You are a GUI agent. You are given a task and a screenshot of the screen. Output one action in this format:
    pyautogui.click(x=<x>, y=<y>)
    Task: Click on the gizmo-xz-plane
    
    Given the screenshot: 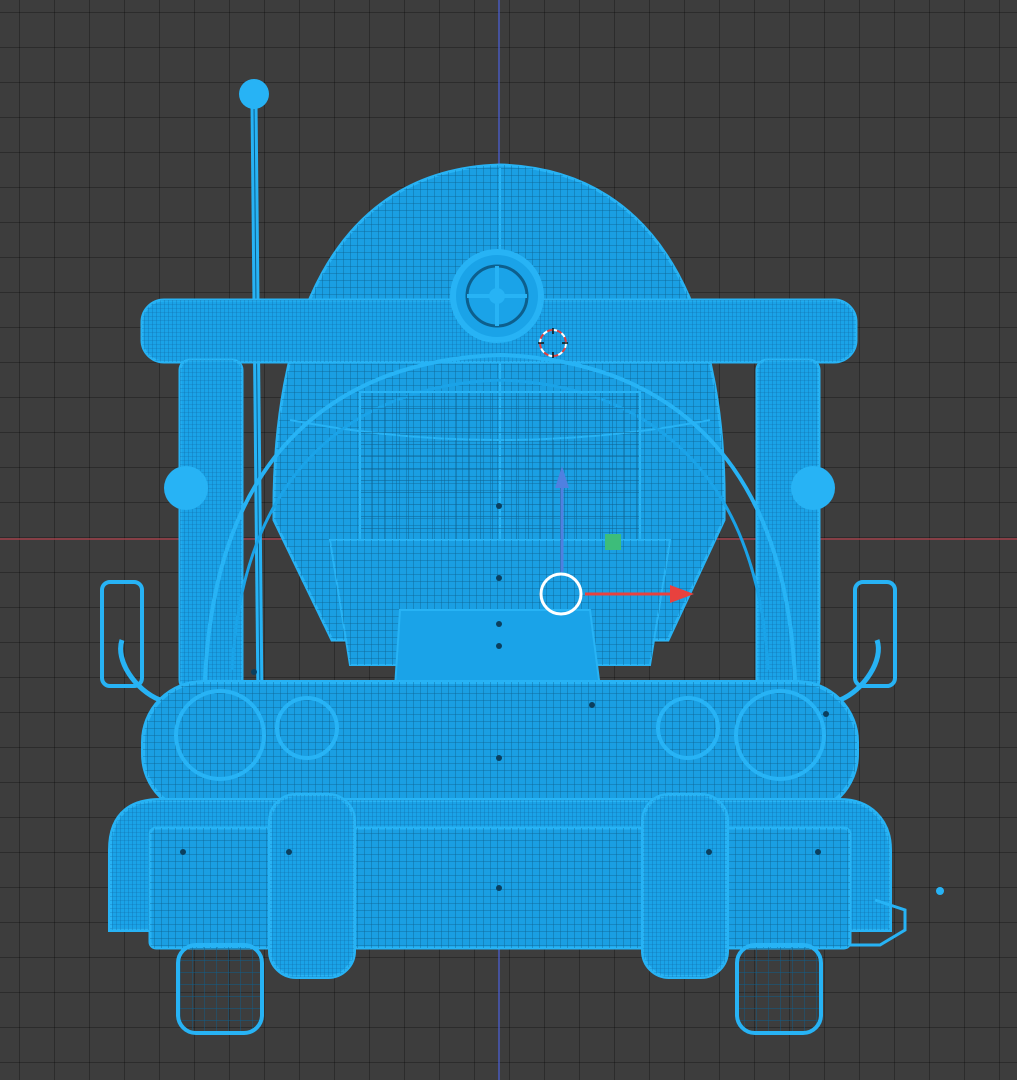 What is the action you would take?
    pyautogui.click(x=613, y=542)
    